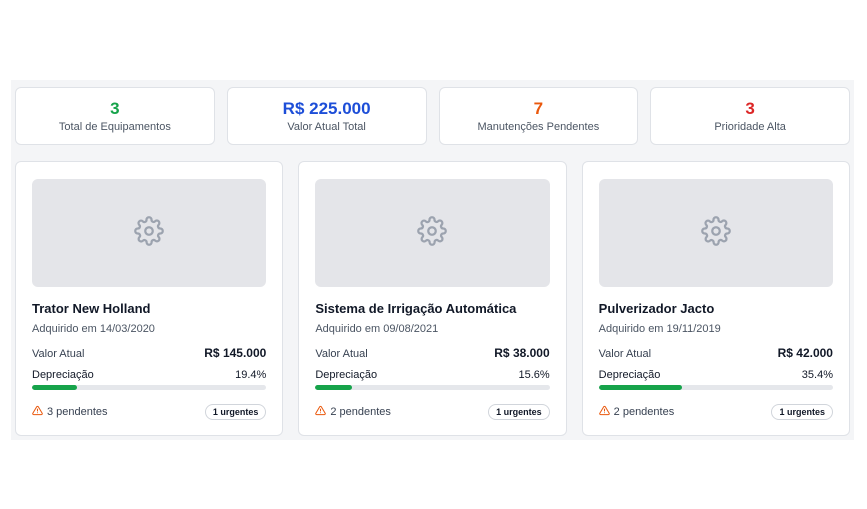 The width and height of the screenshot is (867, 509). What do you see at coordinates (93, 329) in the screenshot?
I see `acquired-date: Adquirido em 14/03/2020` at bounding box center [93, 329].